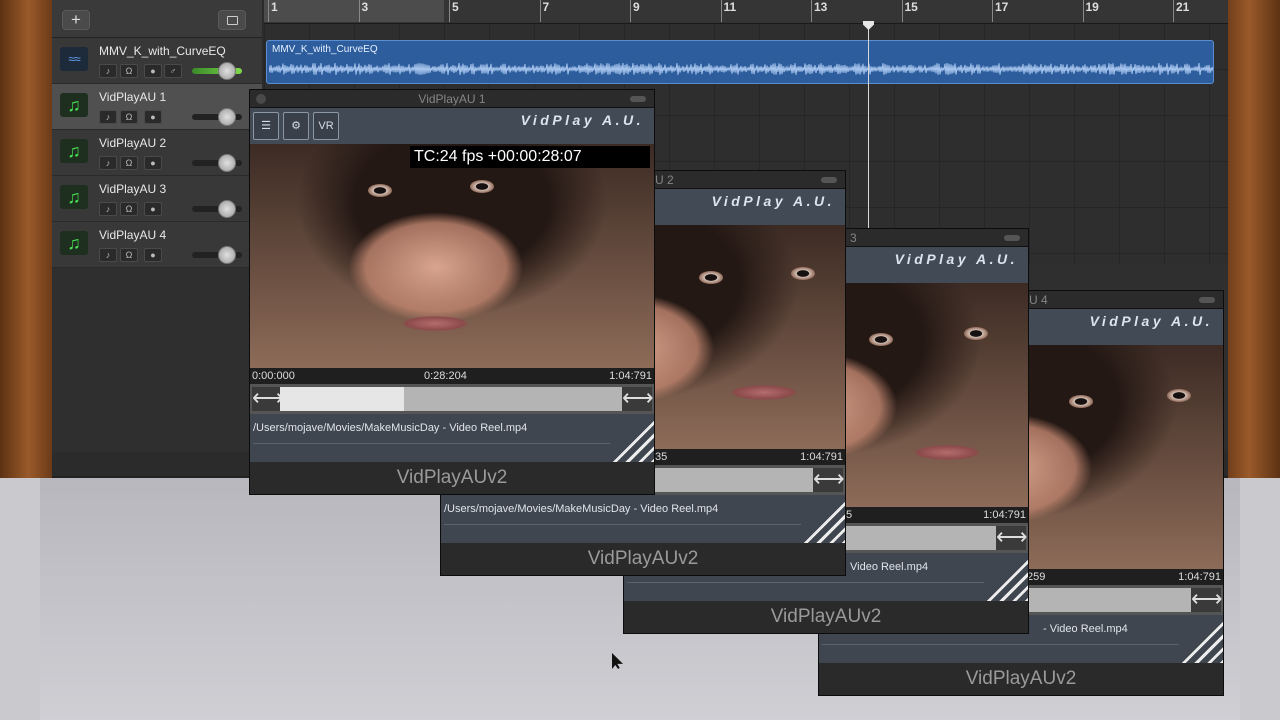  What do you see at coordinates (452, 256) in the screenshot?
I see `video-preview: TC:24 fps +00:00:28:07` at bounding box center [452, 256].